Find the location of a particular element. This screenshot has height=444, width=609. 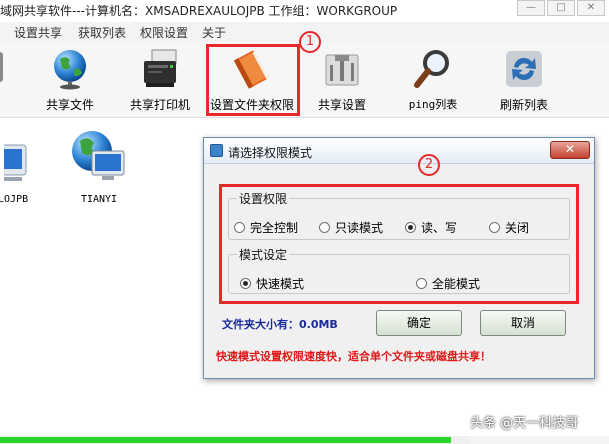

folder-size-text: 文件夹大小有：0.0MB is located at coordinates (280, 324).